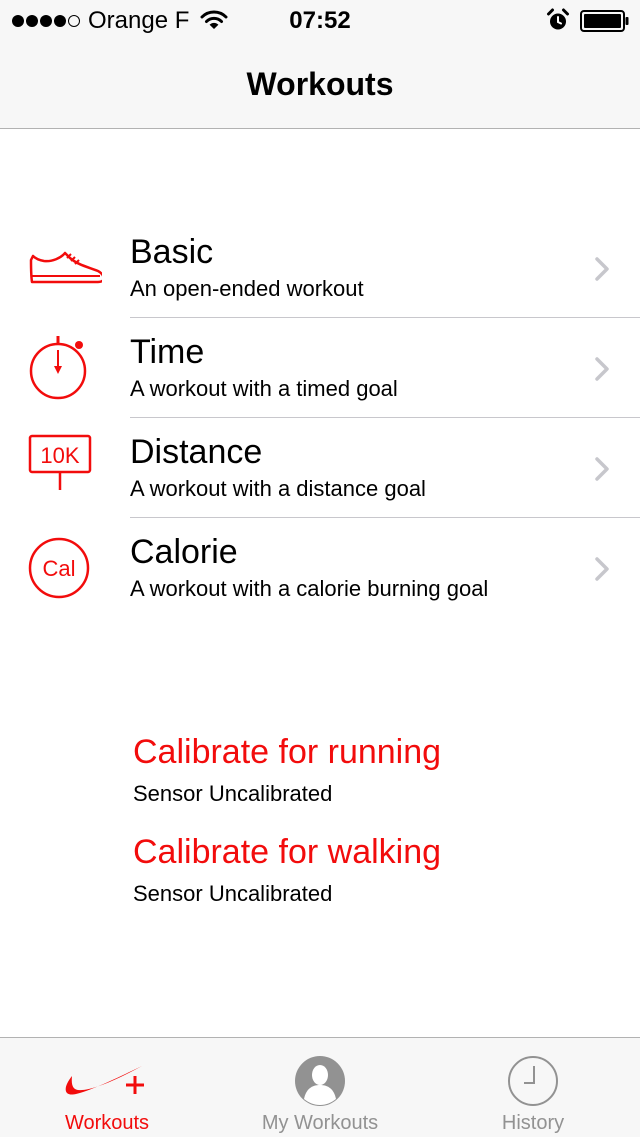 The width and height of the screenshot is (640, 1137). I want to click on workout-row-time: Time A workout with a timed goal, so click(320, 368).